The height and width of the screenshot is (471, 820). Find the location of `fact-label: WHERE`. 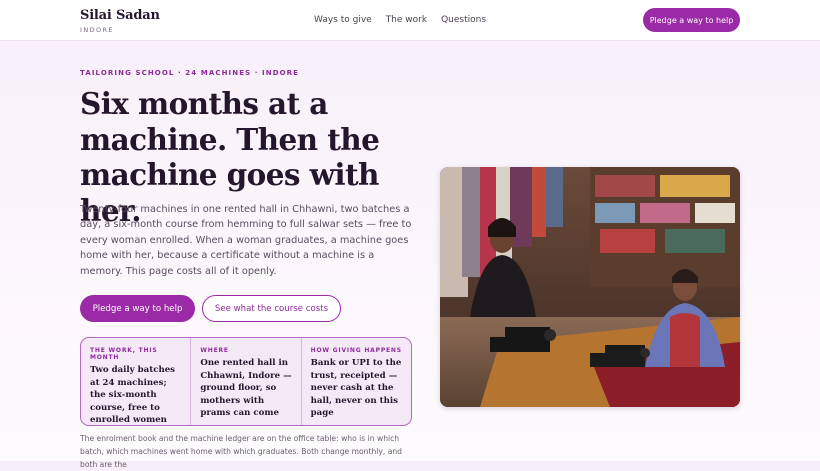

fact-label: WHERE is located at coordinates (214, 350).